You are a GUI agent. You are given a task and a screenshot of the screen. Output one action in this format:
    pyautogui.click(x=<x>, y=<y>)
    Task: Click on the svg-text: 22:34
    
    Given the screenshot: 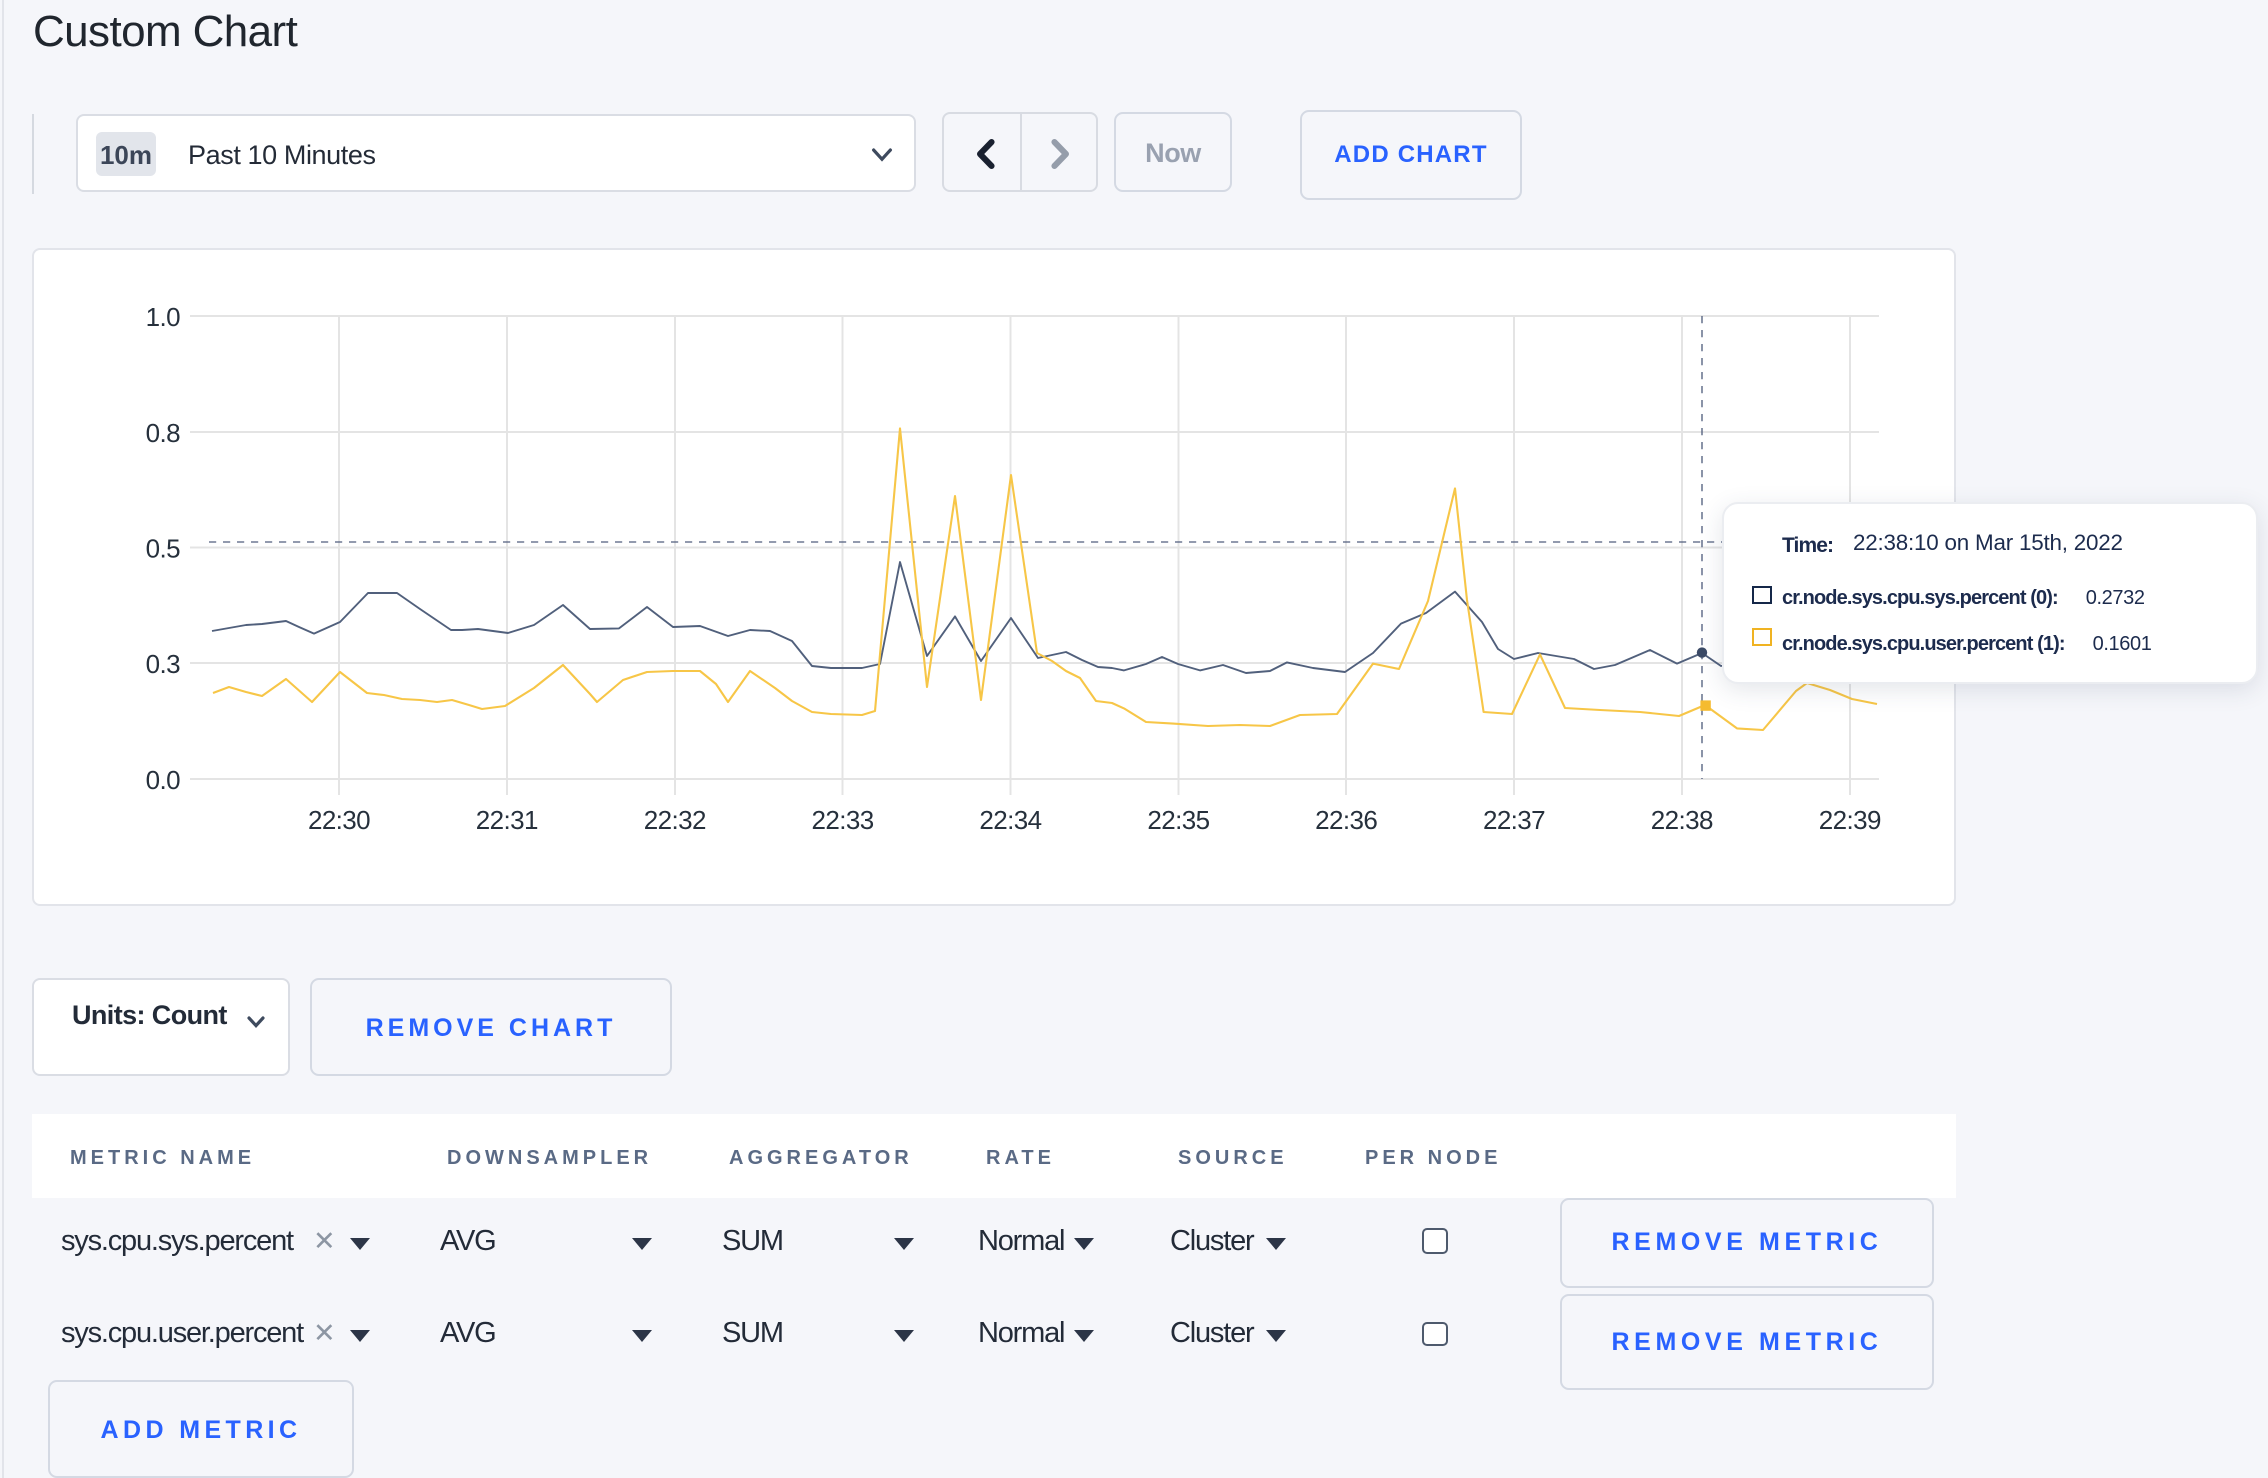 What is the action you would take?
    pyautogui.click(x=1010, y=820)
    